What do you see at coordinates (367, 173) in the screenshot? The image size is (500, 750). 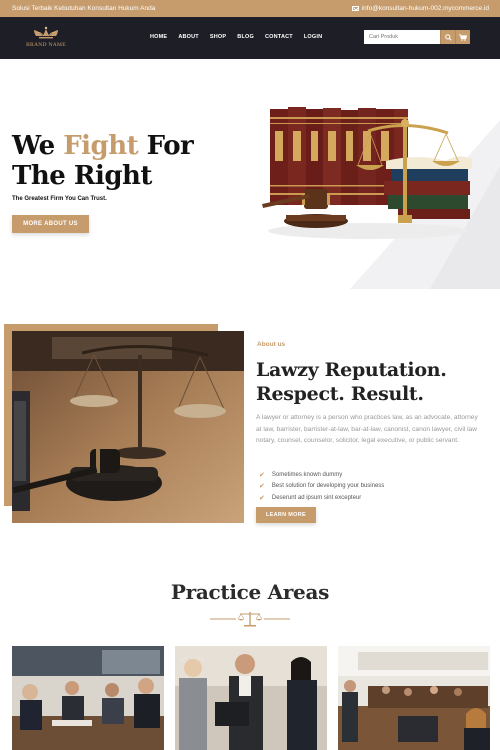 I see `law-books-scales-image` at bounding box center [367, 173].